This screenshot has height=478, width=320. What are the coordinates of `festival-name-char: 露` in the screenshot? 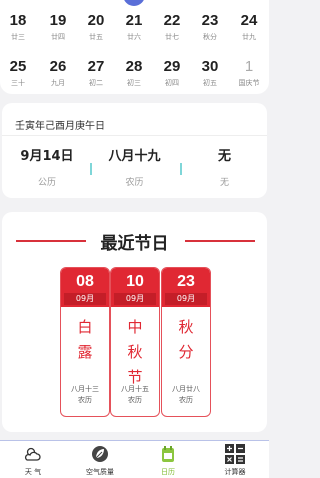 It's located at (85, 352).